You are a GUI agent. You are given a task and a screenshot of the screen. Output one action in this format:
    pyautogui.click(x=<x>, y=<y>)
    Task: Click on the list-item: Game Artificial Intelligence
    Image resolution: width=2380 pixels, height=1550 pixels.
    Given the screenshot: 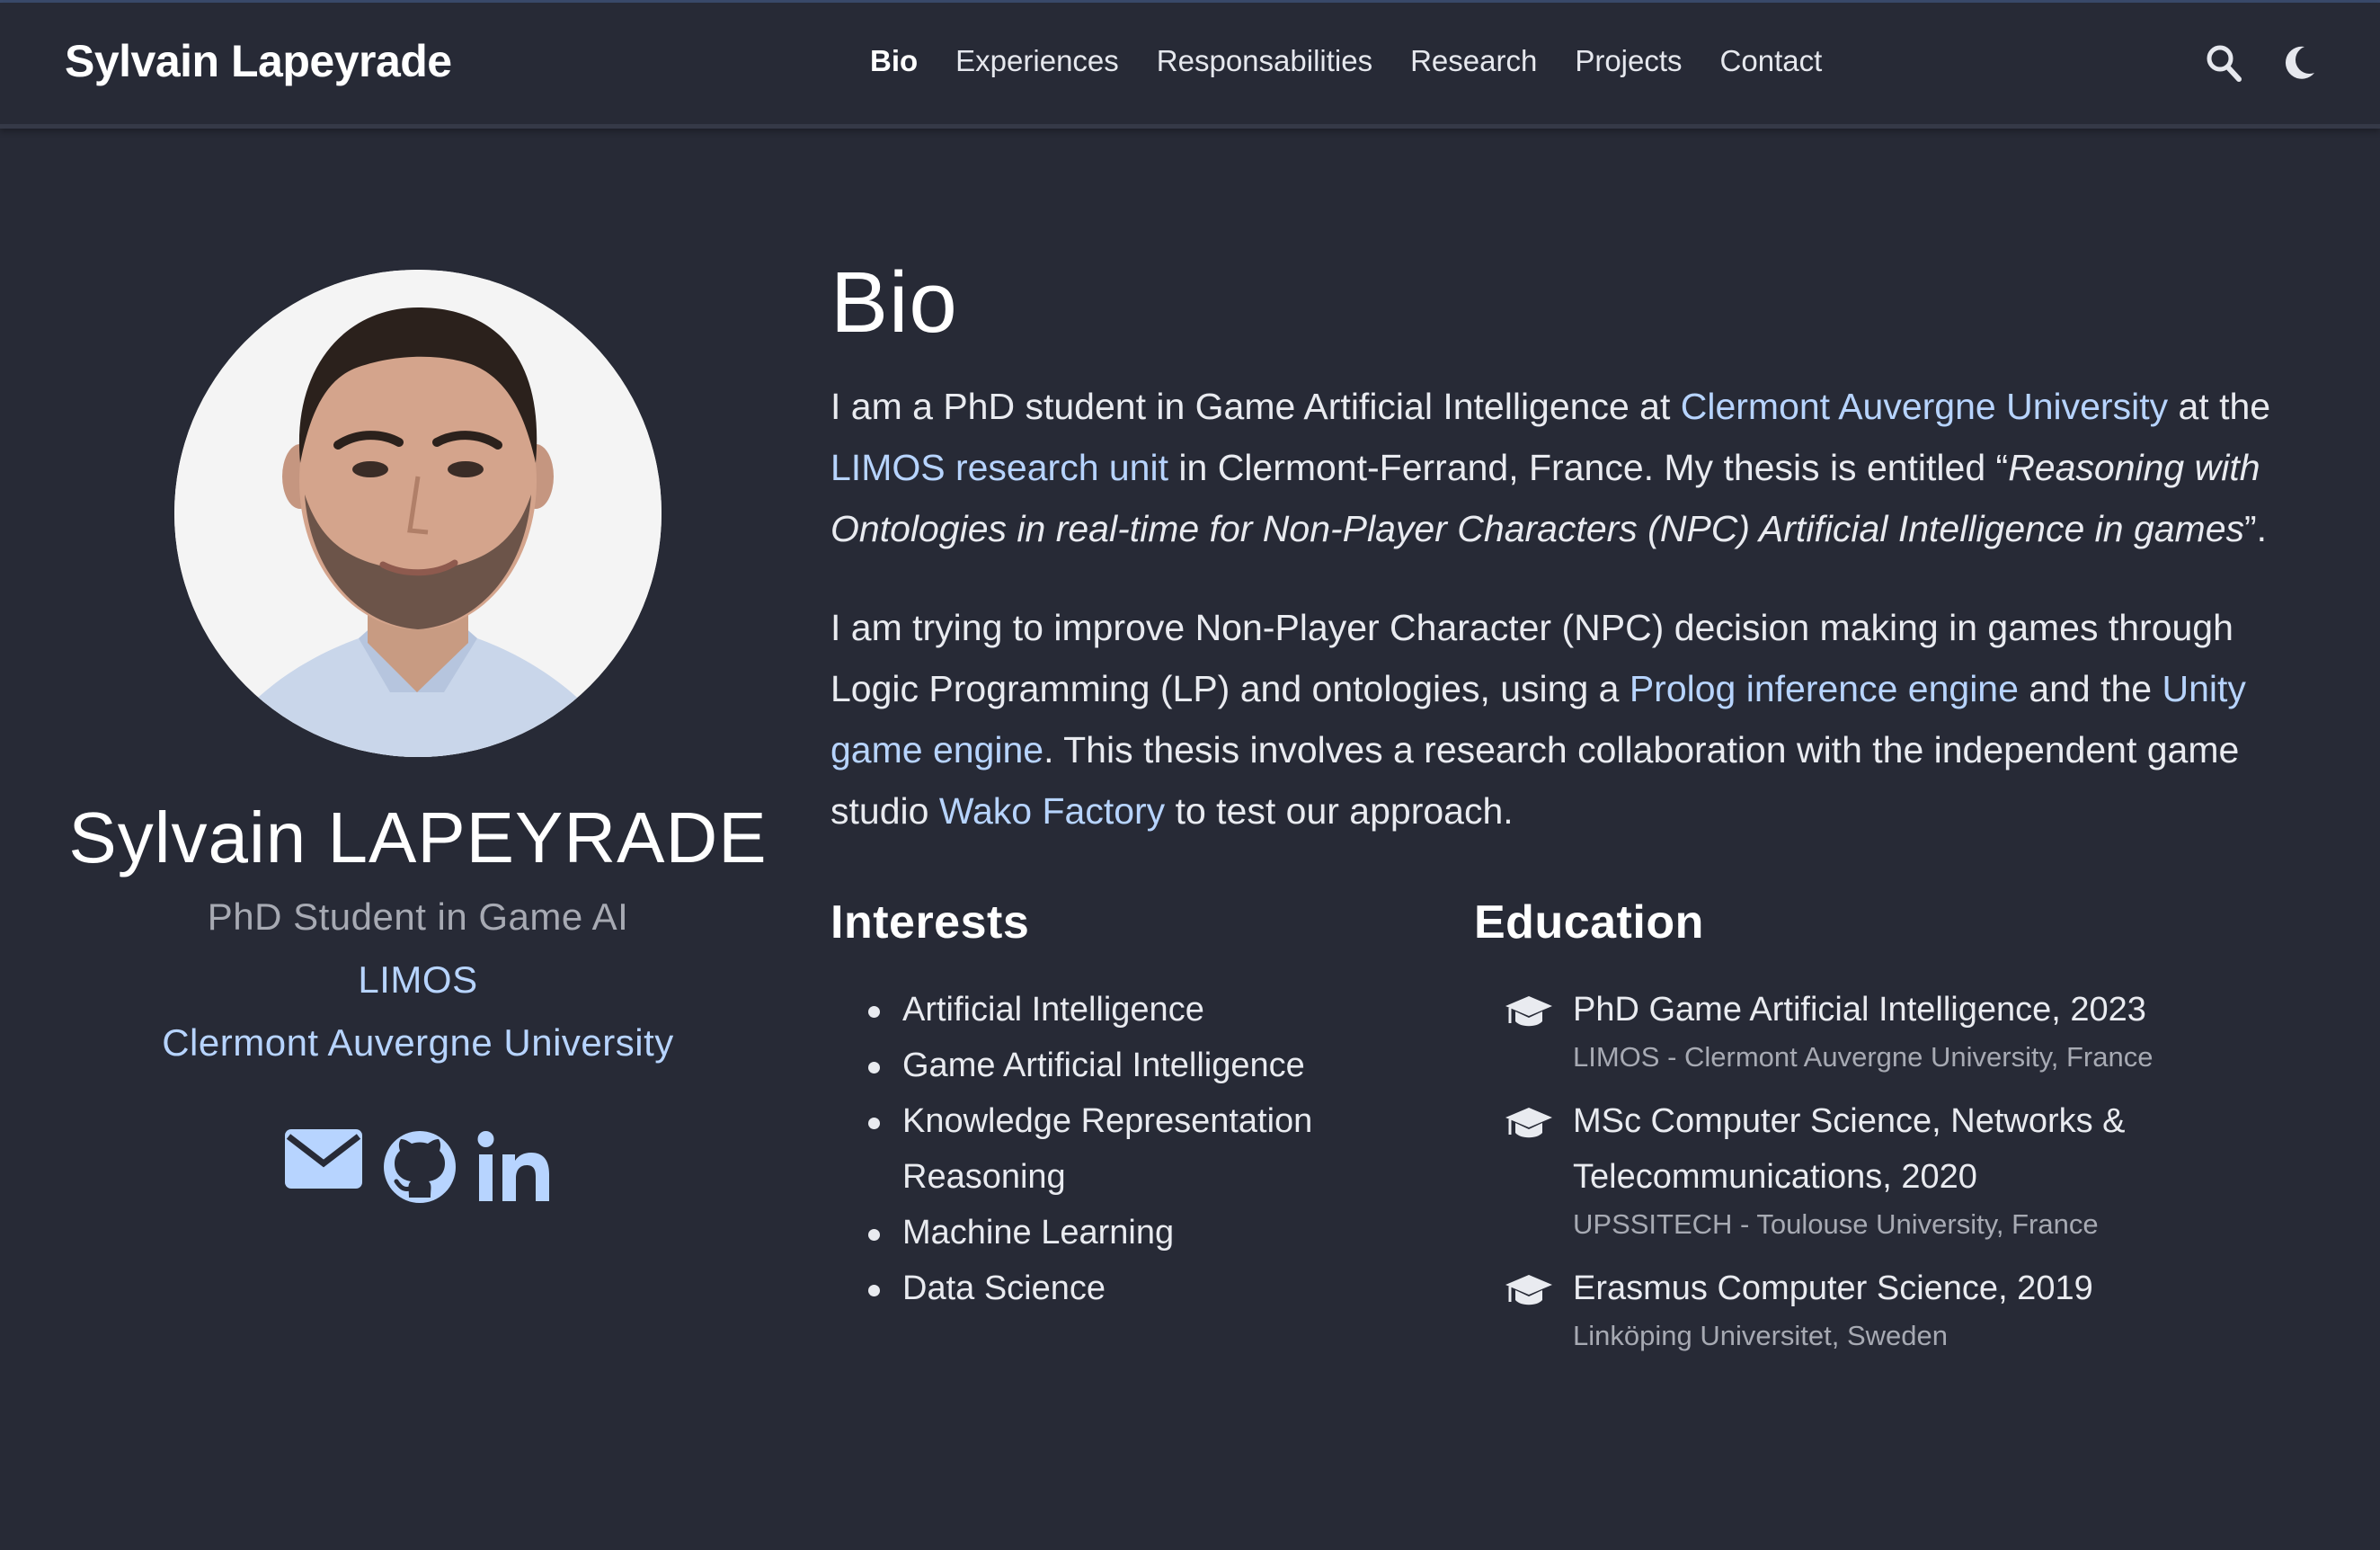 What is the action you would take?
    pyautogui.click(x=1152, y=1066)
    